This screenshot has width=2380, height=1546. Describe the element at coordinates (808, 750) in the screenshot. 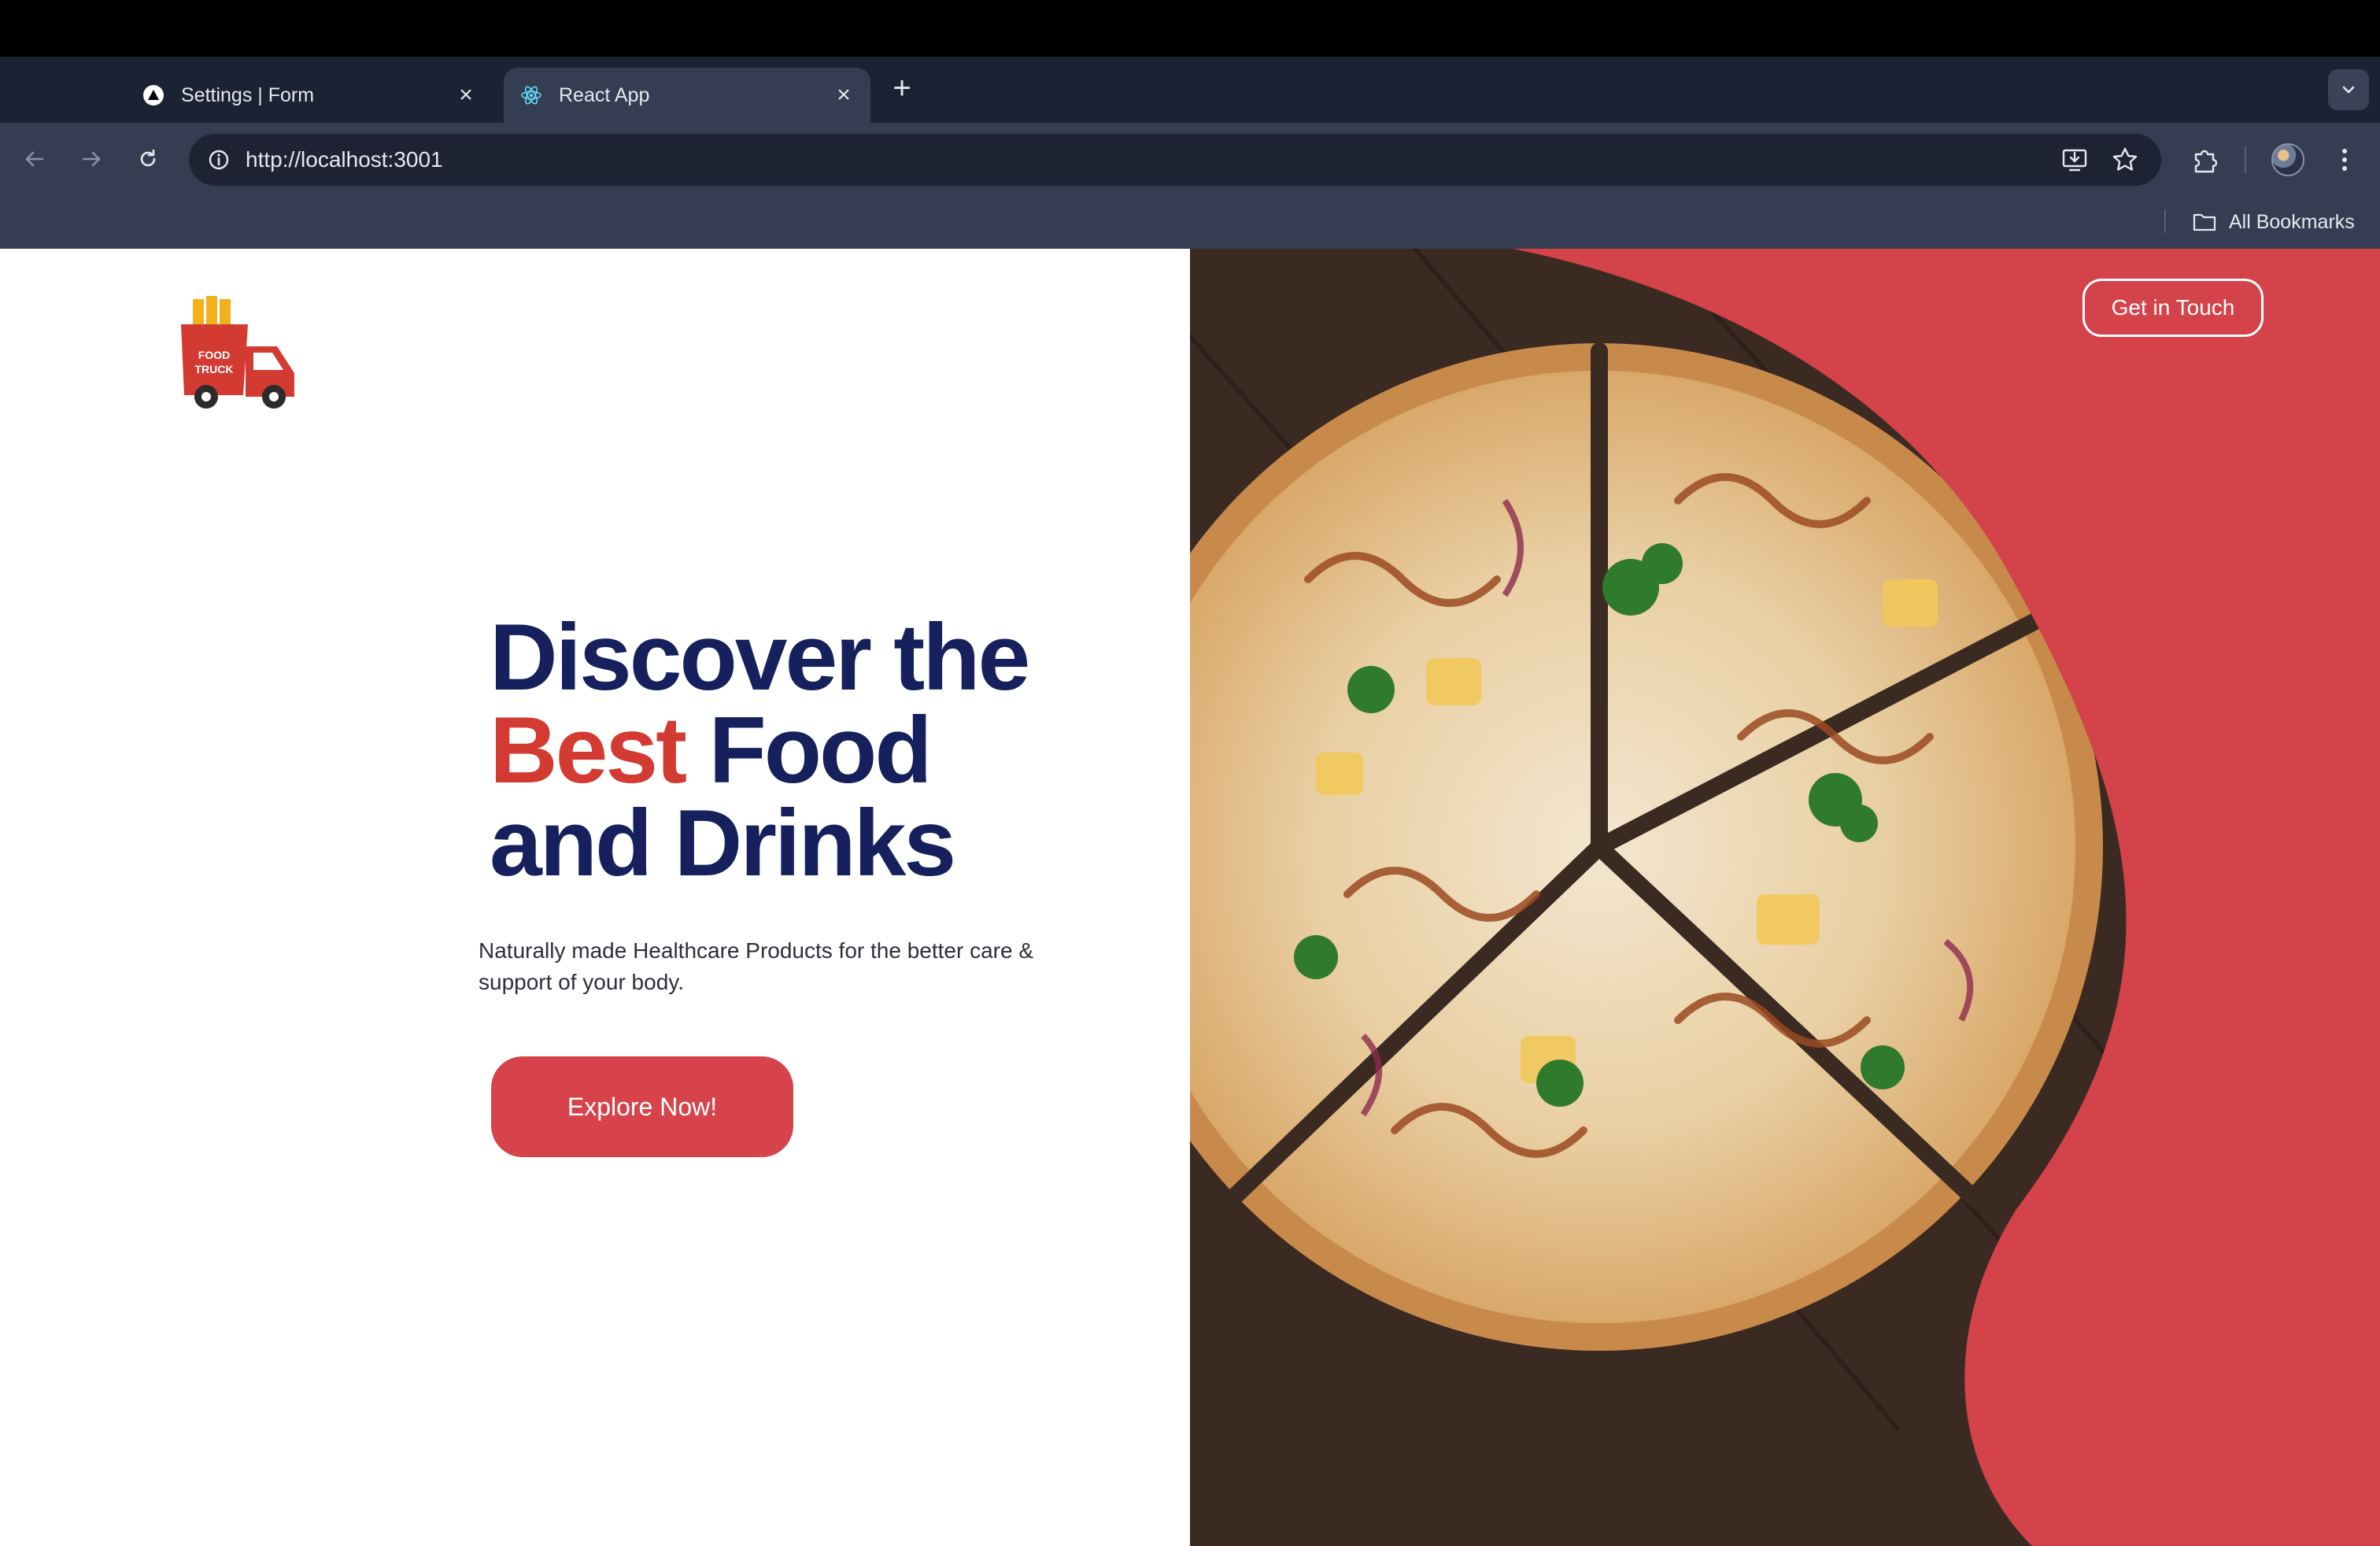

I see `headline-line-2: Food` at that location.